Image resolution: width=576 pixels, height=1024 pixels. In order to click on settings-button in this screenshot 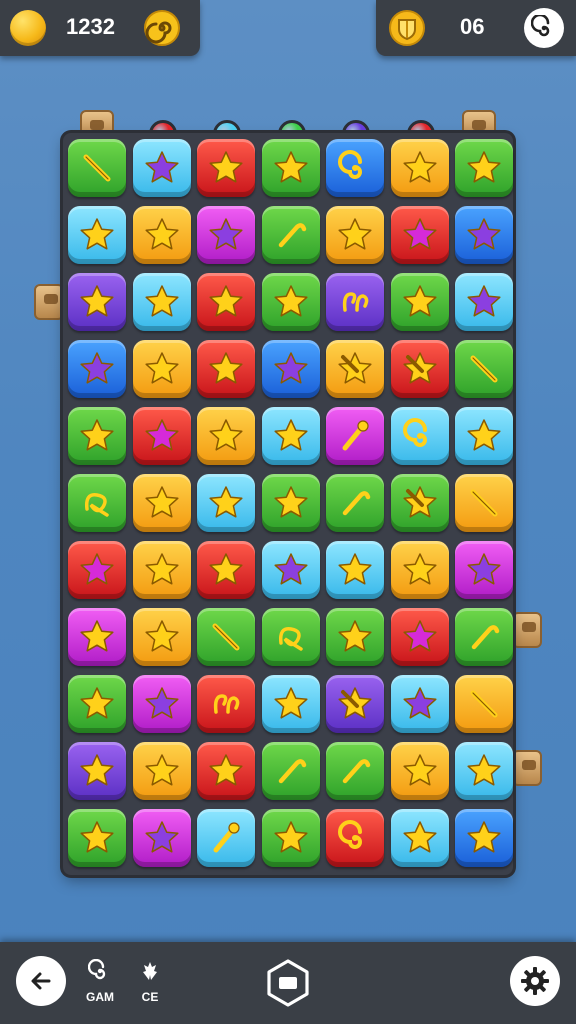, I will do `click(535, 981)`.